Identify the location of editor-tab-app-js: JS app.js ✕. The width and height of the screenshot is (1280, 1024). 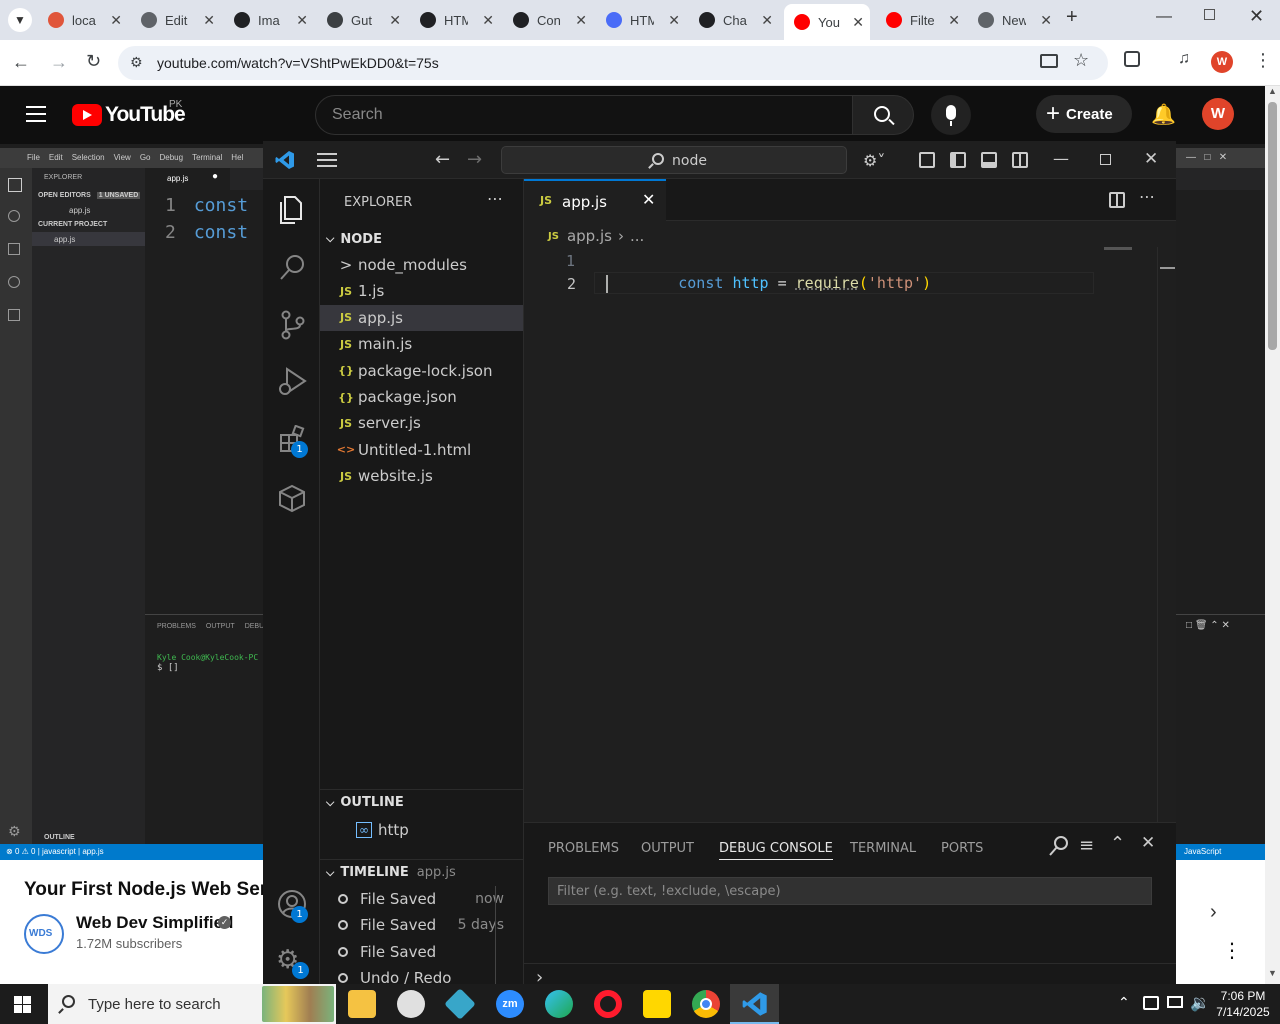
(595, 200).